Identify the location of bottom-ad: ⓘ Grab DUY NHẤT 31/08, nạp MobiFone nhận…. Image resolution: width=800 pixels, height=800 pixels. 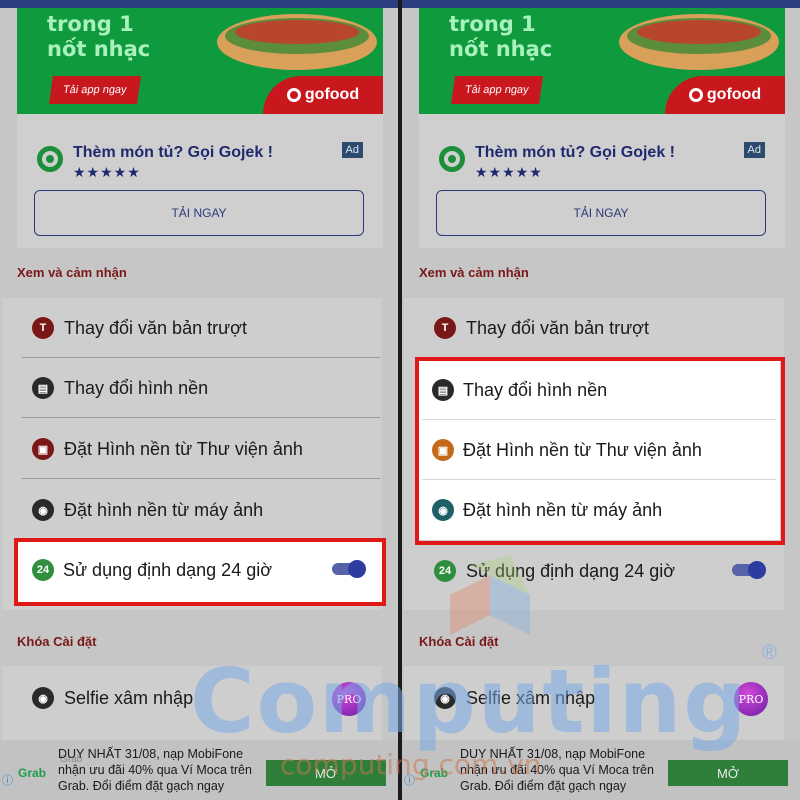
(601, 770).